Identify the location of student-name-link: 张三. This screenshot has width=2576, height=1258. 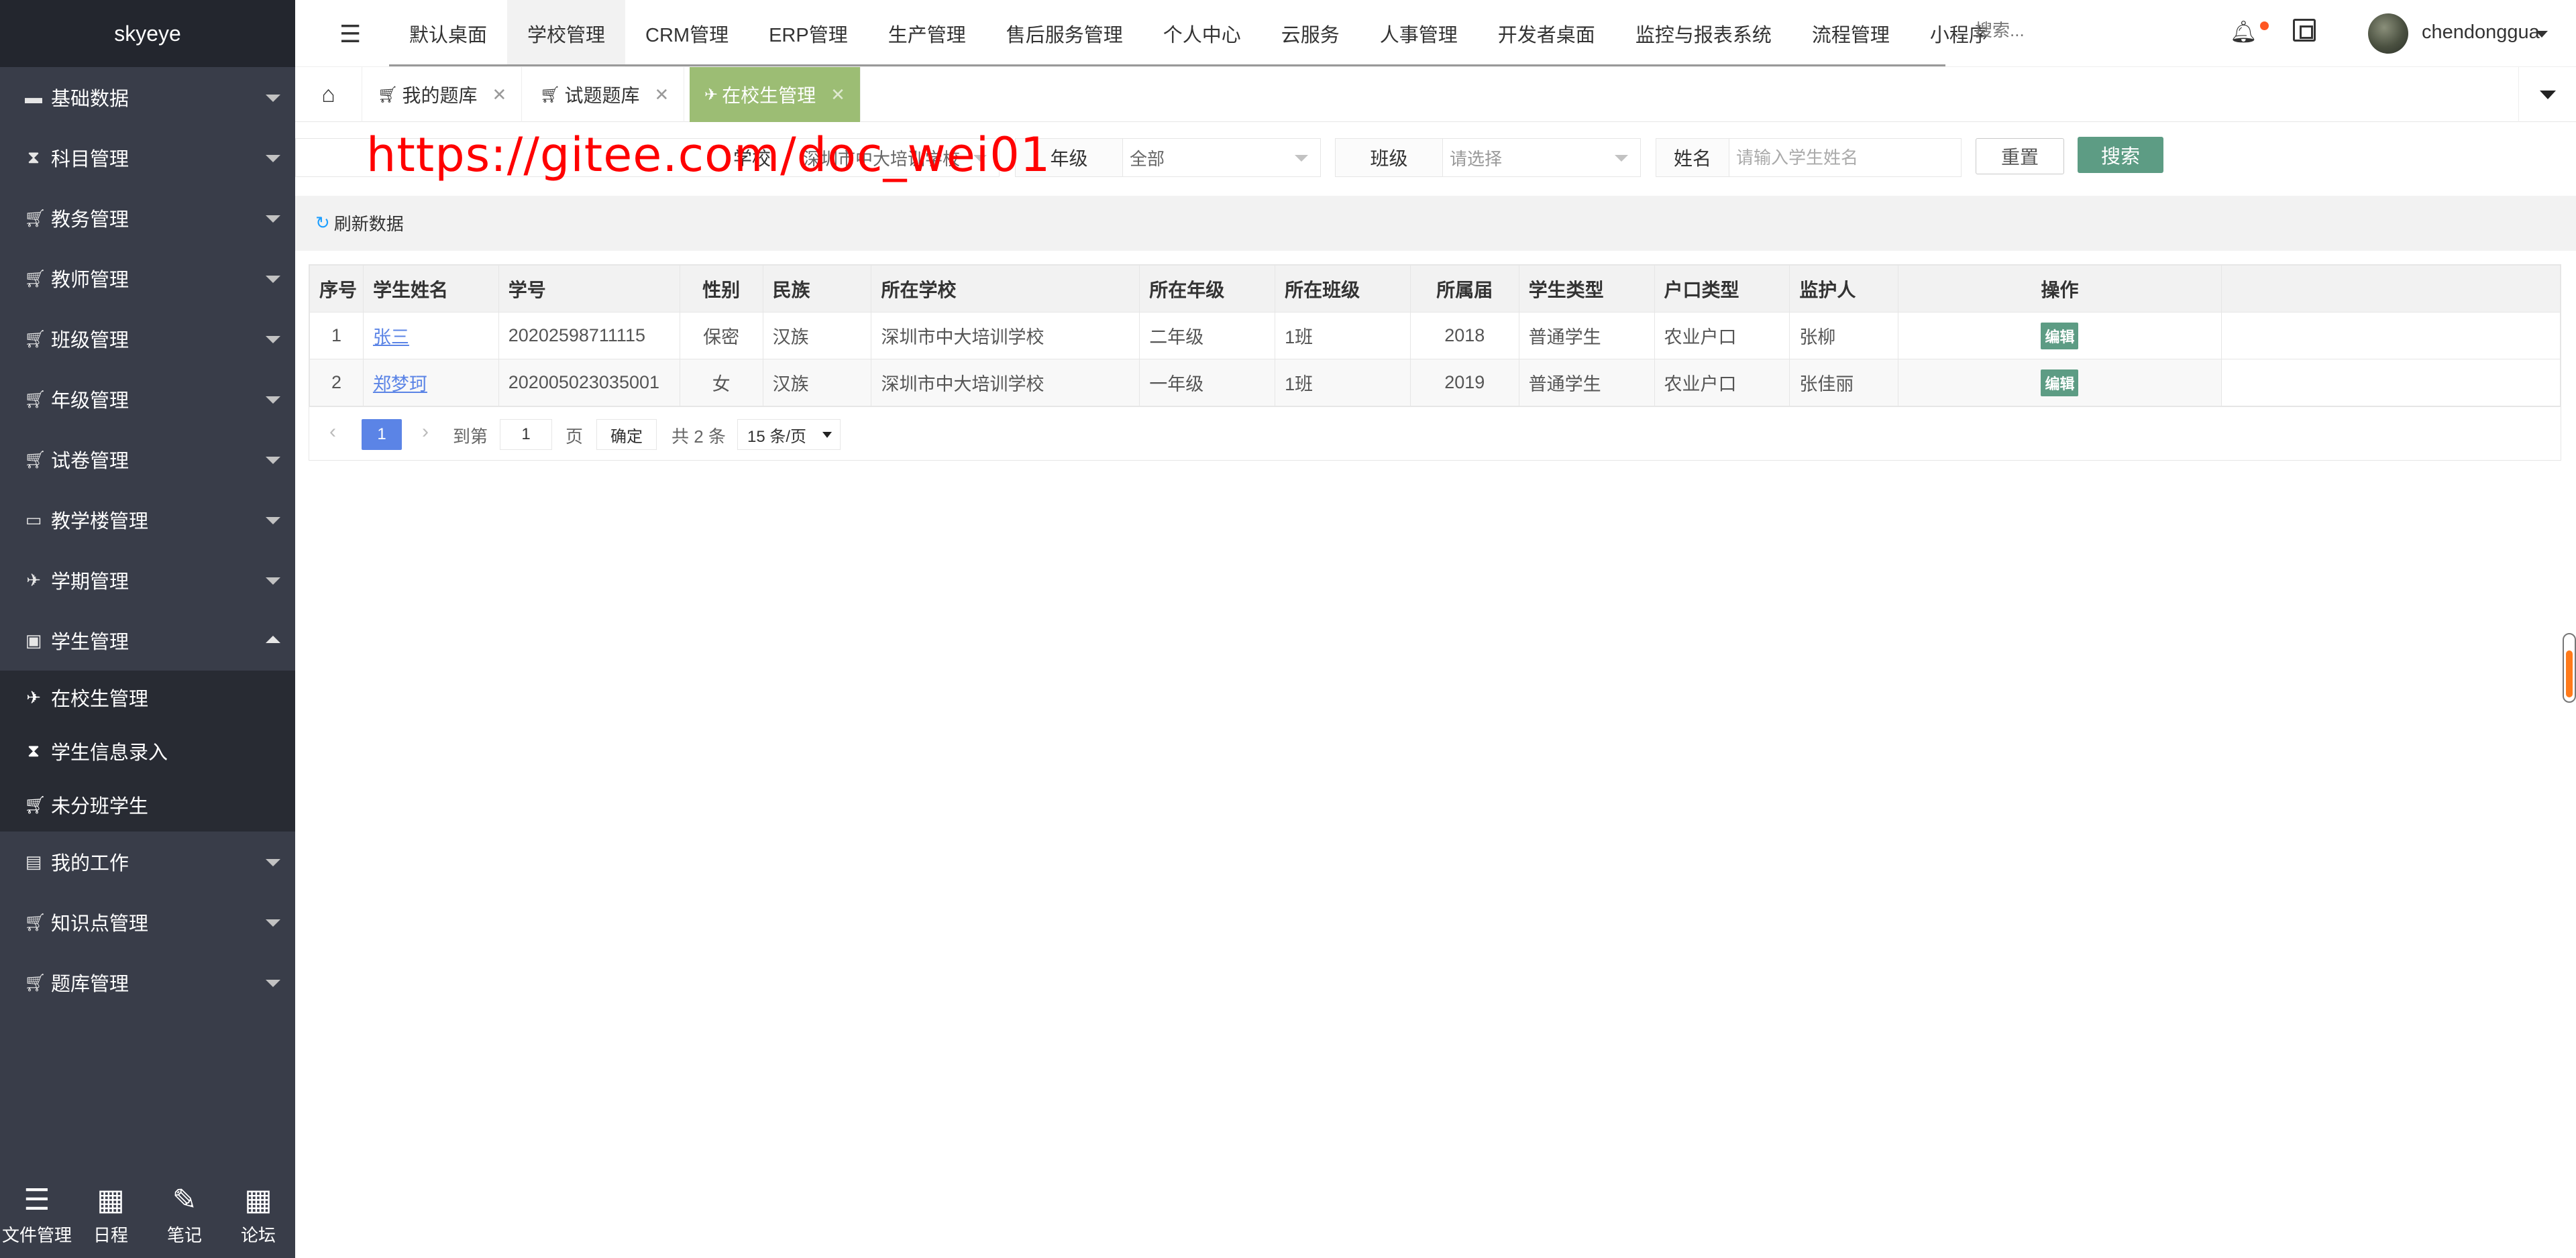
(391, 337).